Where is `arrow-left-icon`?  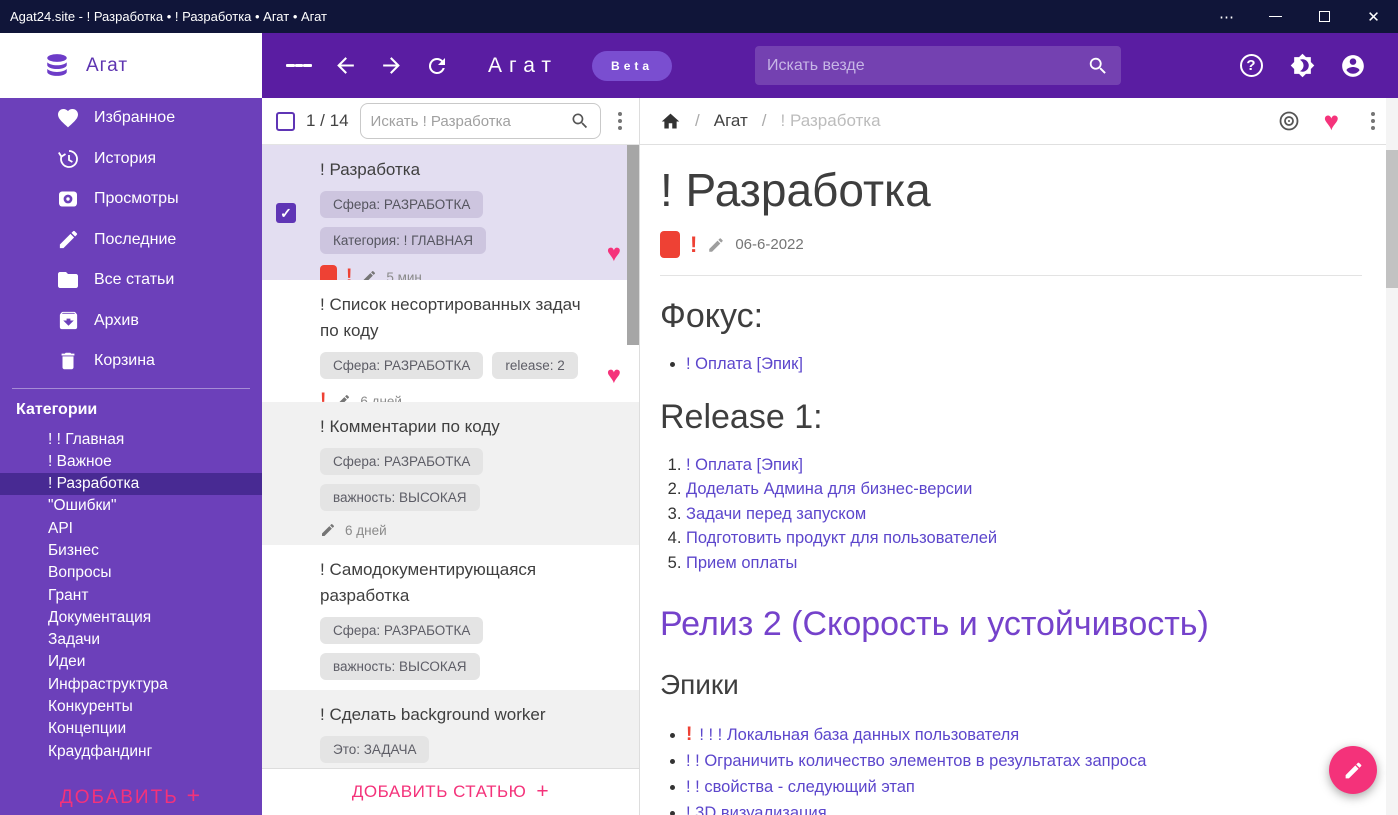
arrow-left-icon is located at coordinates (345, 65).